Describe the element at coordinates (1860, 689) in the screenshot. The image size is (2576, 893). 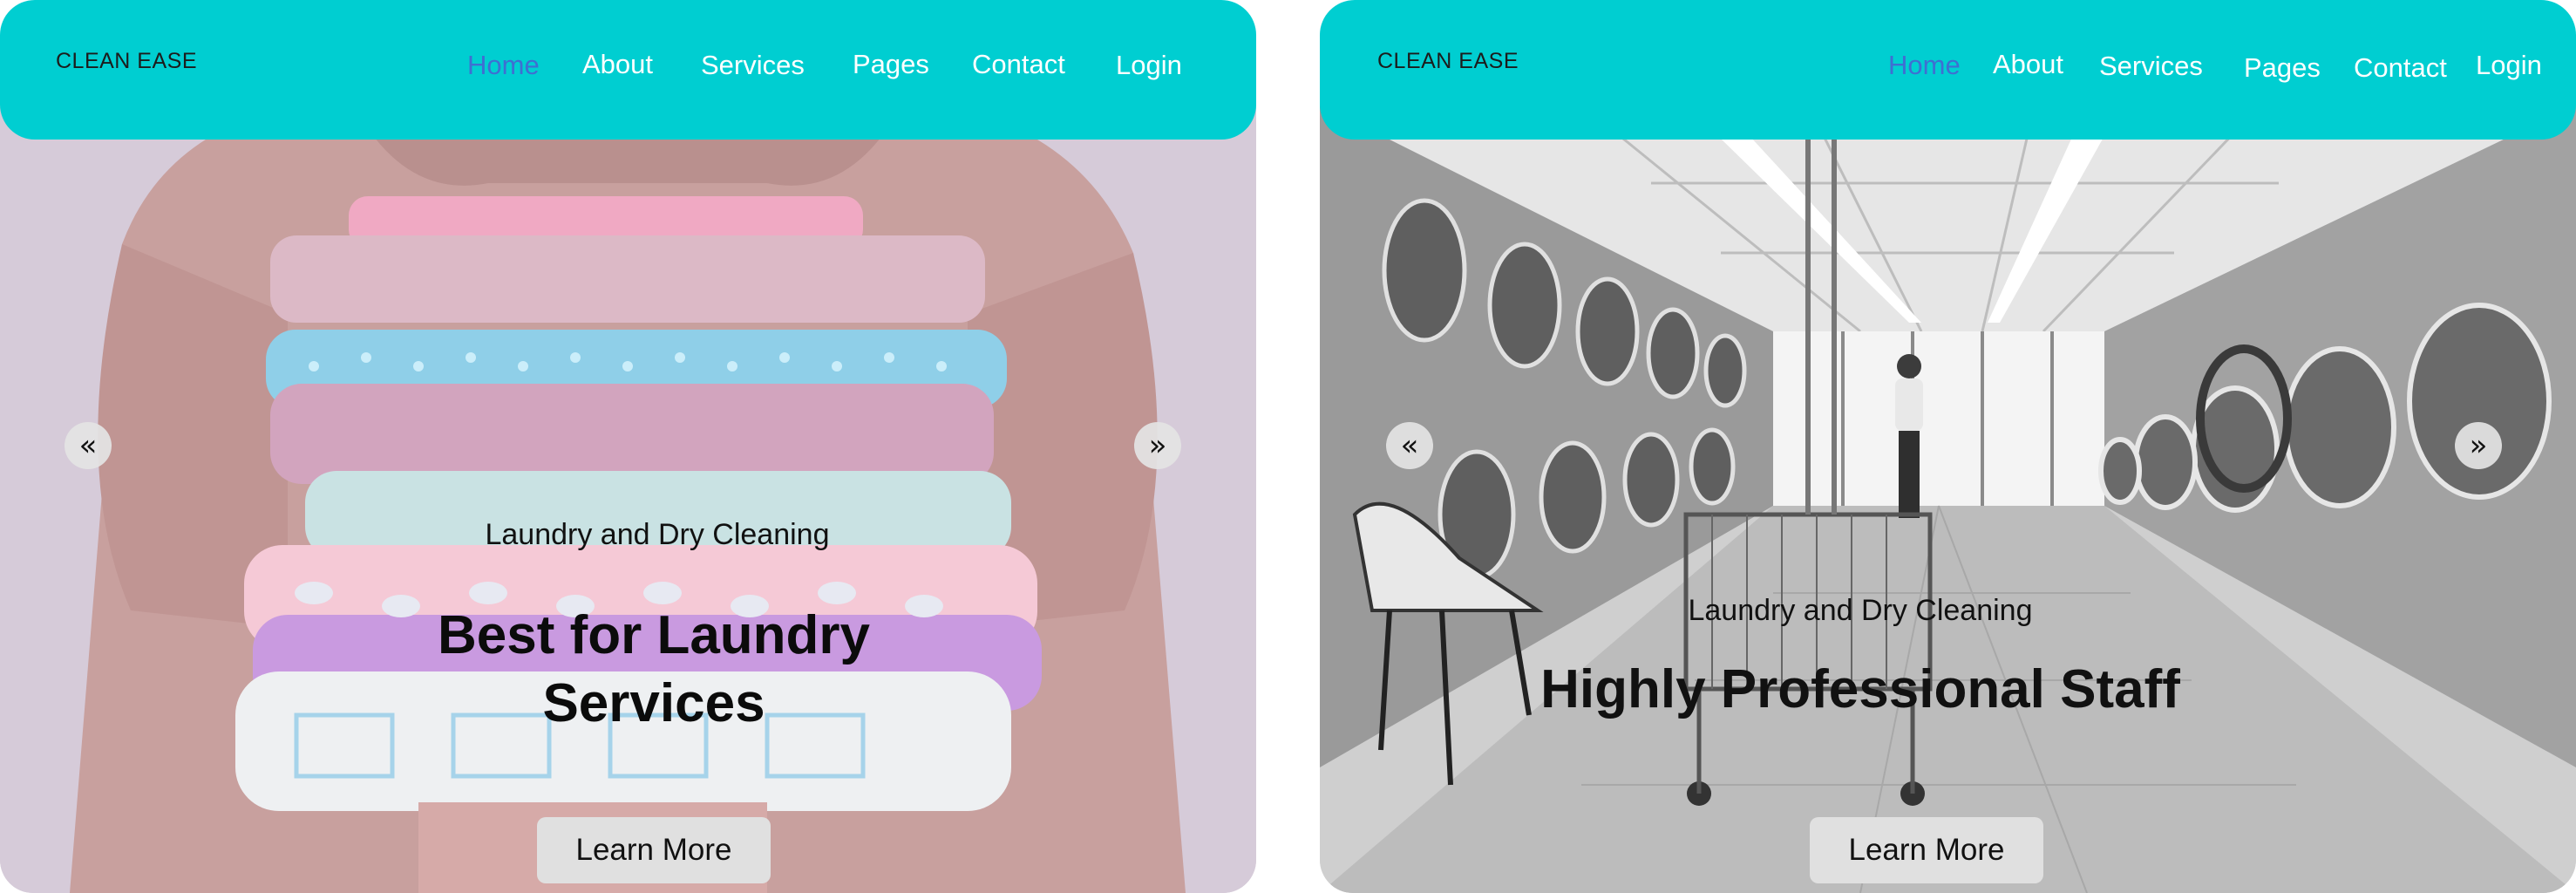
I see `hero-title: Highly Professional Staff` at that location.